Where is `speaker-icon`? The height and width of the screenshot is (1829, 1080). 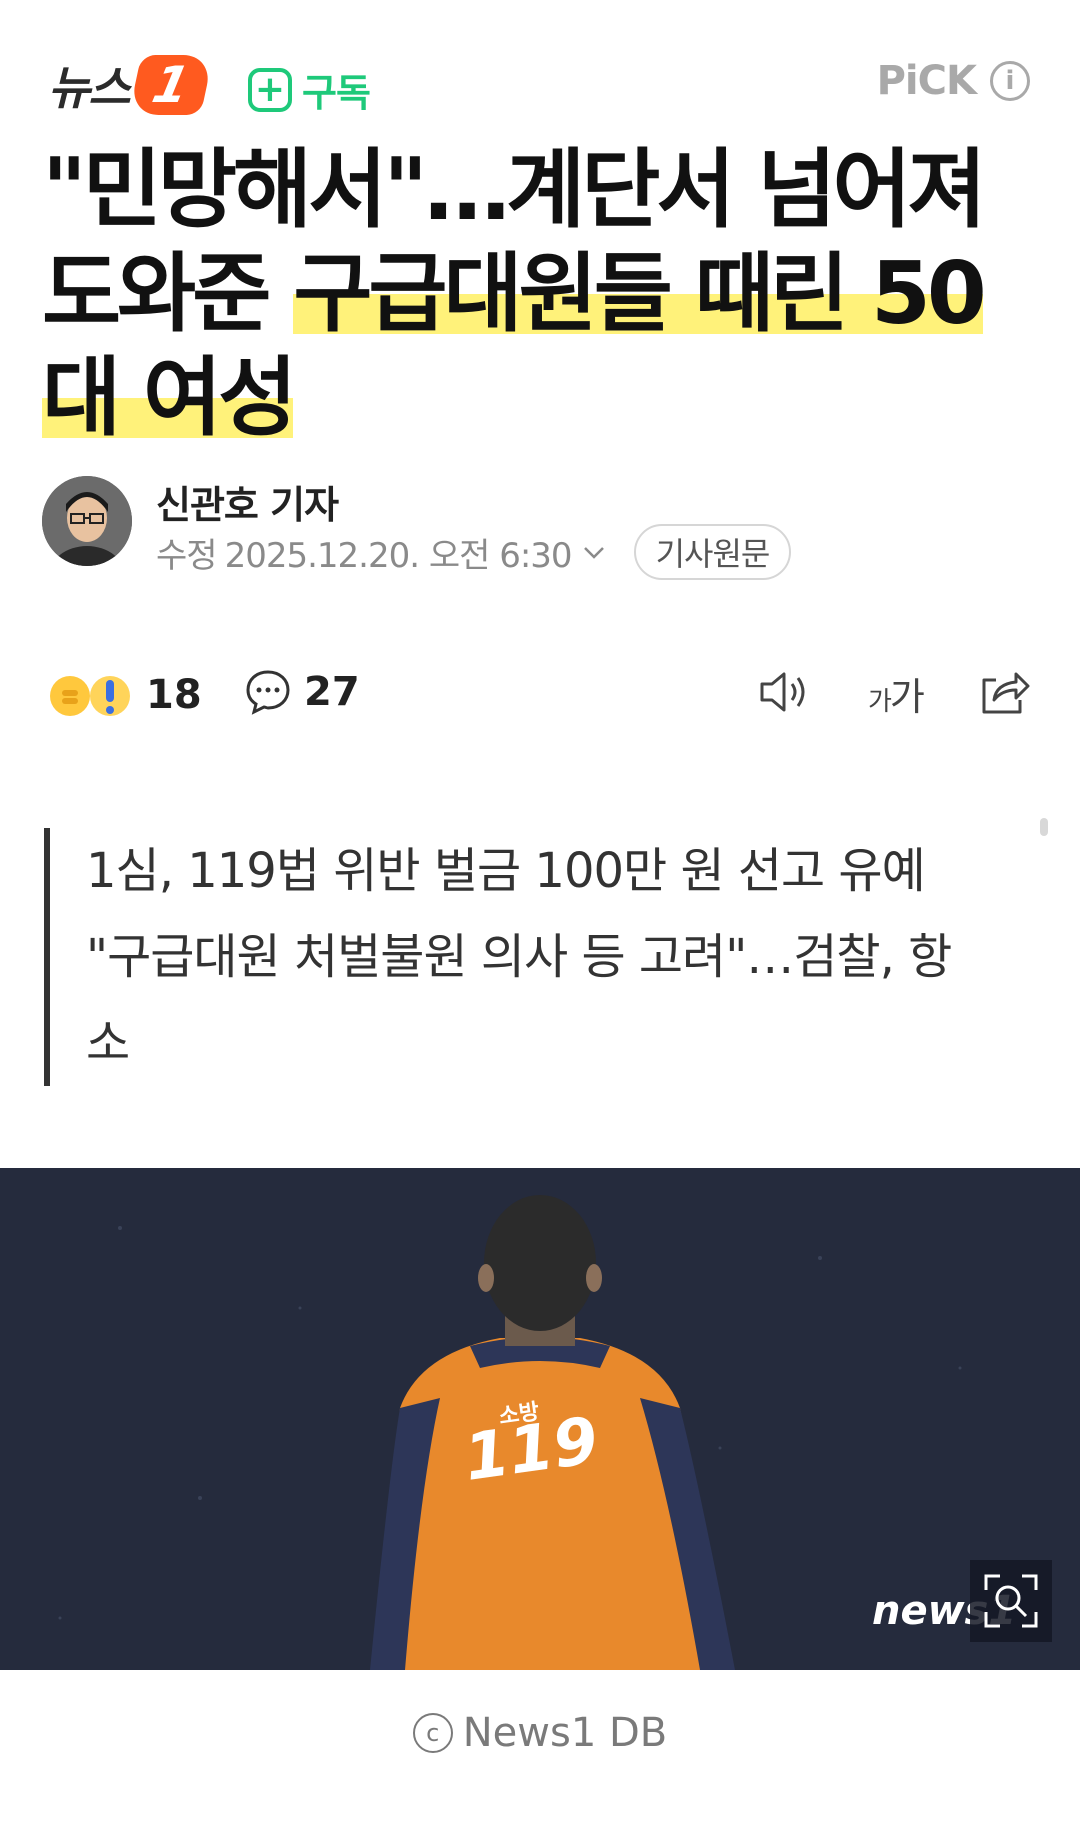
speaker-icon is located at coordinates (784, 692).